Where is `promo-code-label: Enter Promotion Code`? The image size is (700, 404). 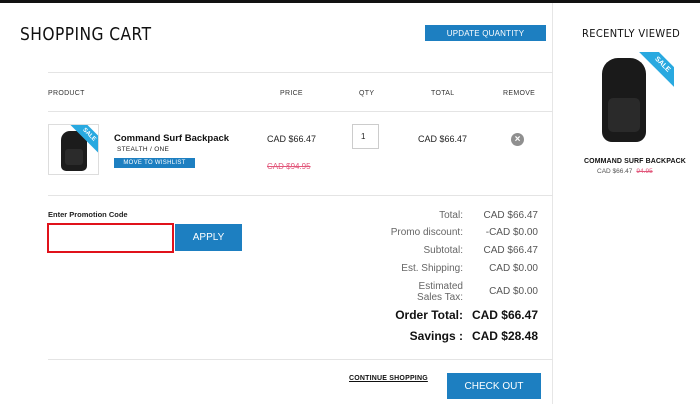
promo-code-label: Enter Promotion Code is located at coordinates (88, 214).